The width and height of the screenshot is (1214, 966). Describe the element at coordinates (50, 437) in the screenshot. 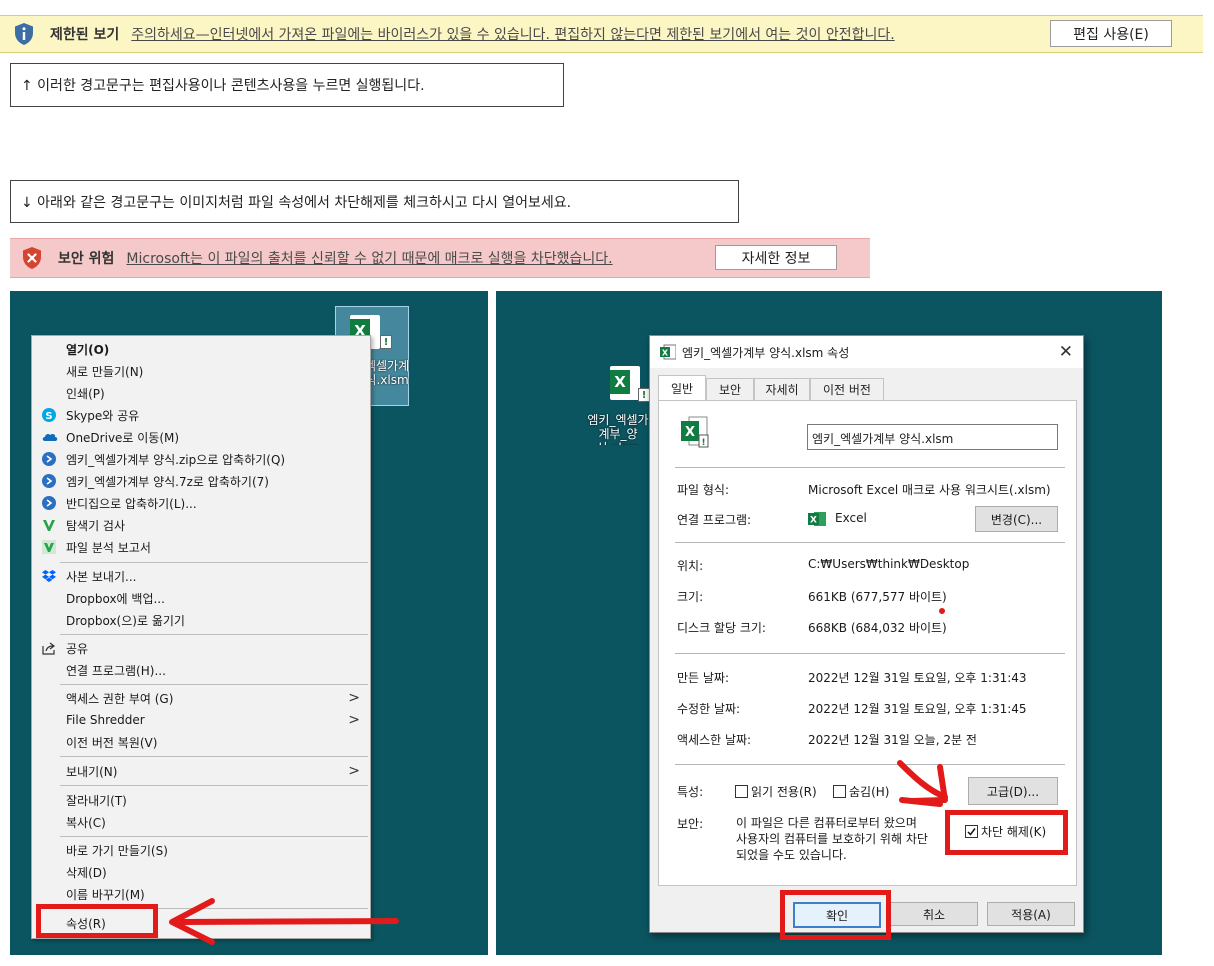

I see `onedrive-icon` at that location.